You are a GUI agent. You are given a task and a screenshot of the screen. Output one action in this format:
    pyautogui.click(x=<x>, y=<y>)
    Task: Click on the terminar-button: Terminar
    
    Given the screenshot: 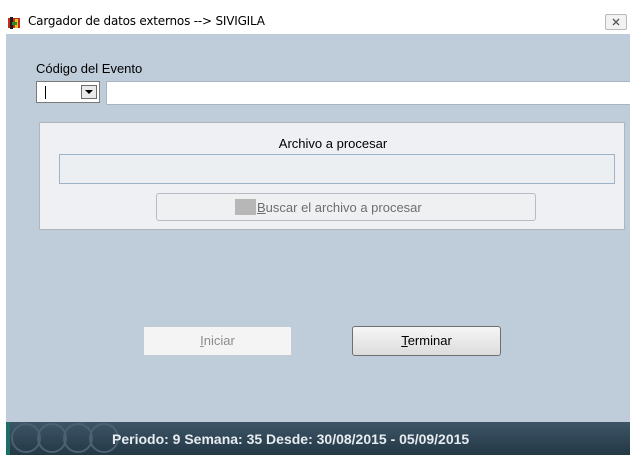 What is the action you would take?
    pyautogui.click(x=426, y=341)
    